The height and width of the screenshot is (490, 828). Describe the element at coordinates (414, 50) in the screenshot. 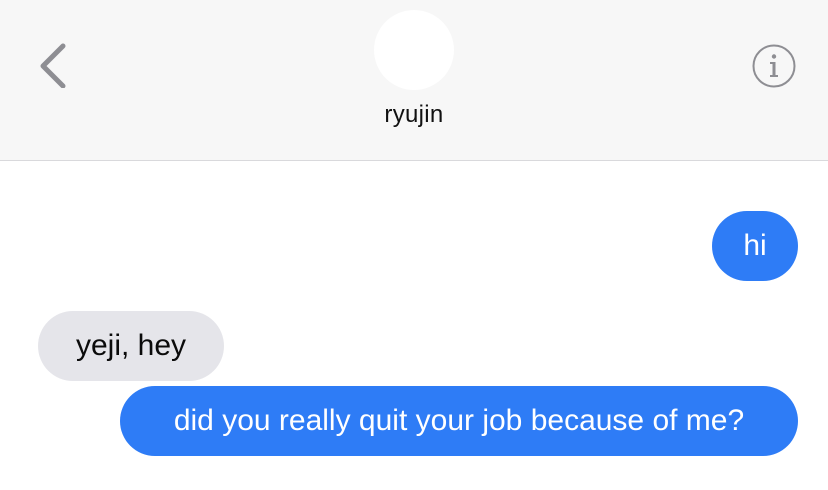

I see `avatar` at that location.